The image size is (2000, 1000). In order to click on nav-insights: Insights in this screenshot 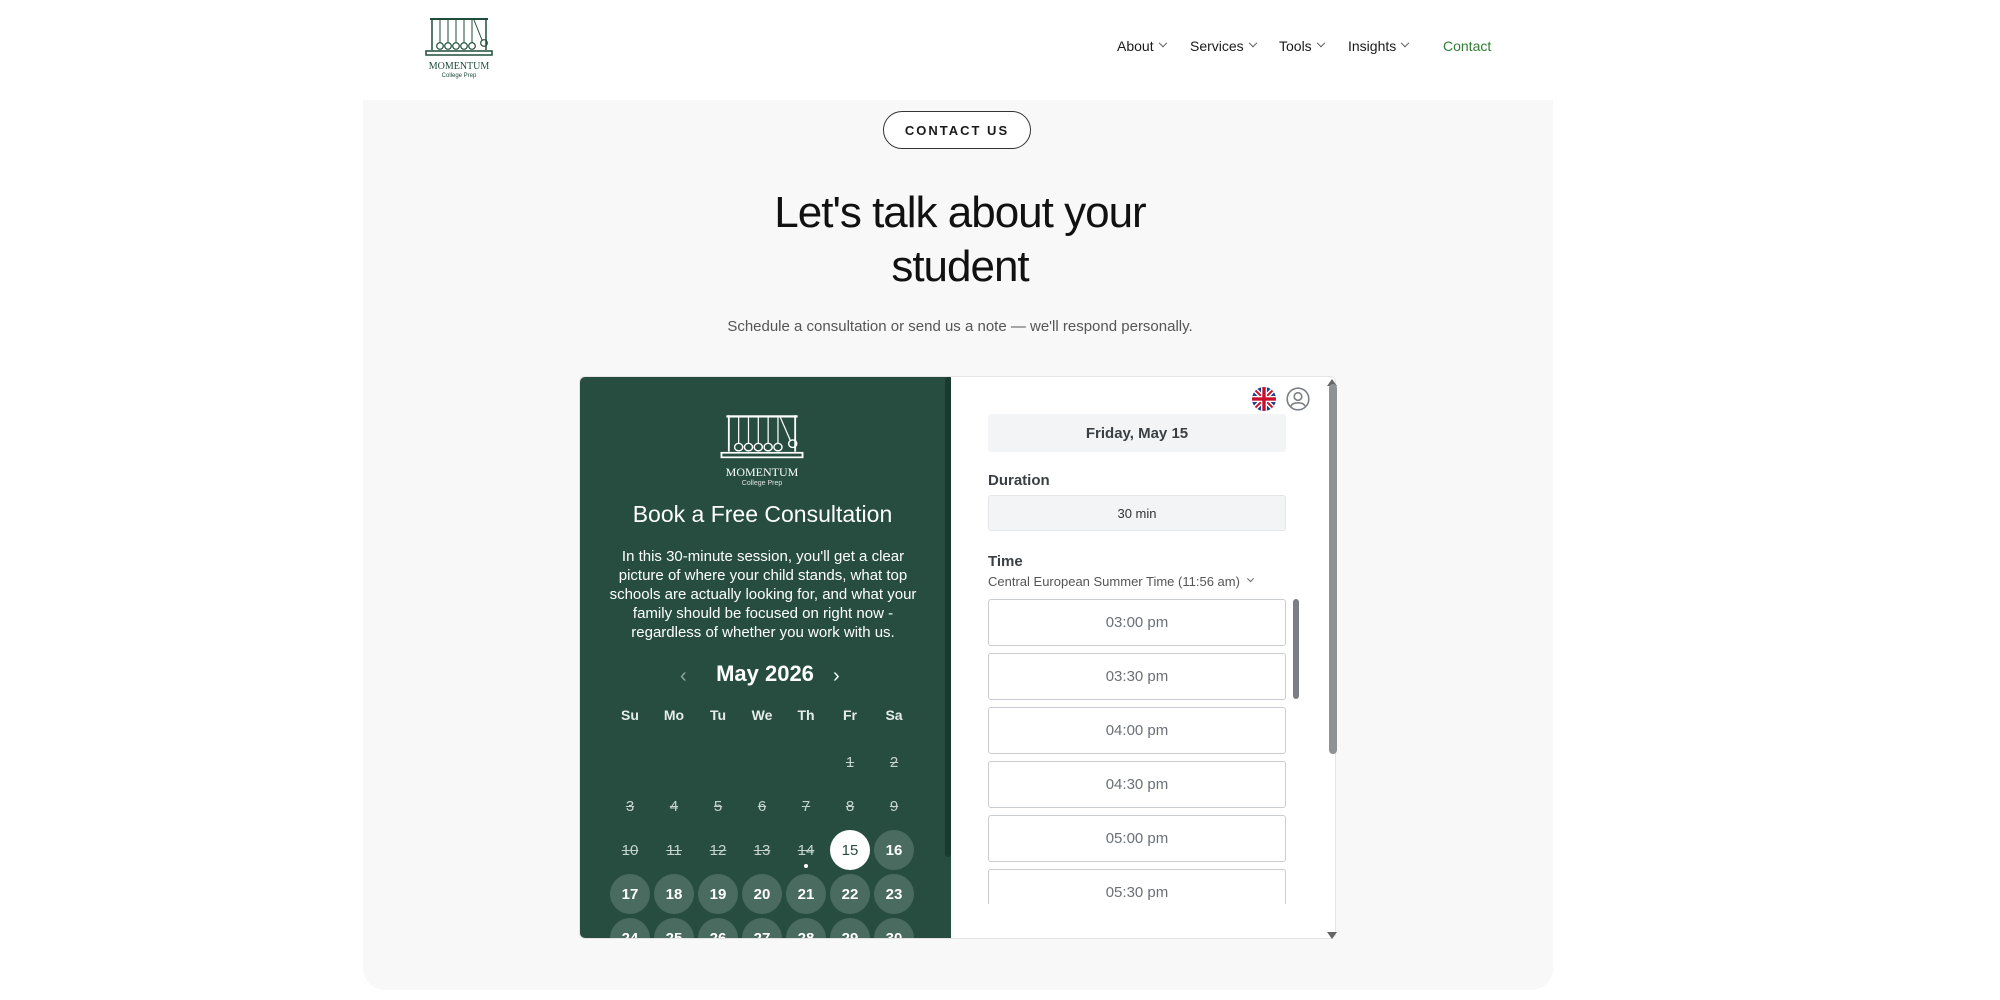, I will do `click(1379, 46)`.